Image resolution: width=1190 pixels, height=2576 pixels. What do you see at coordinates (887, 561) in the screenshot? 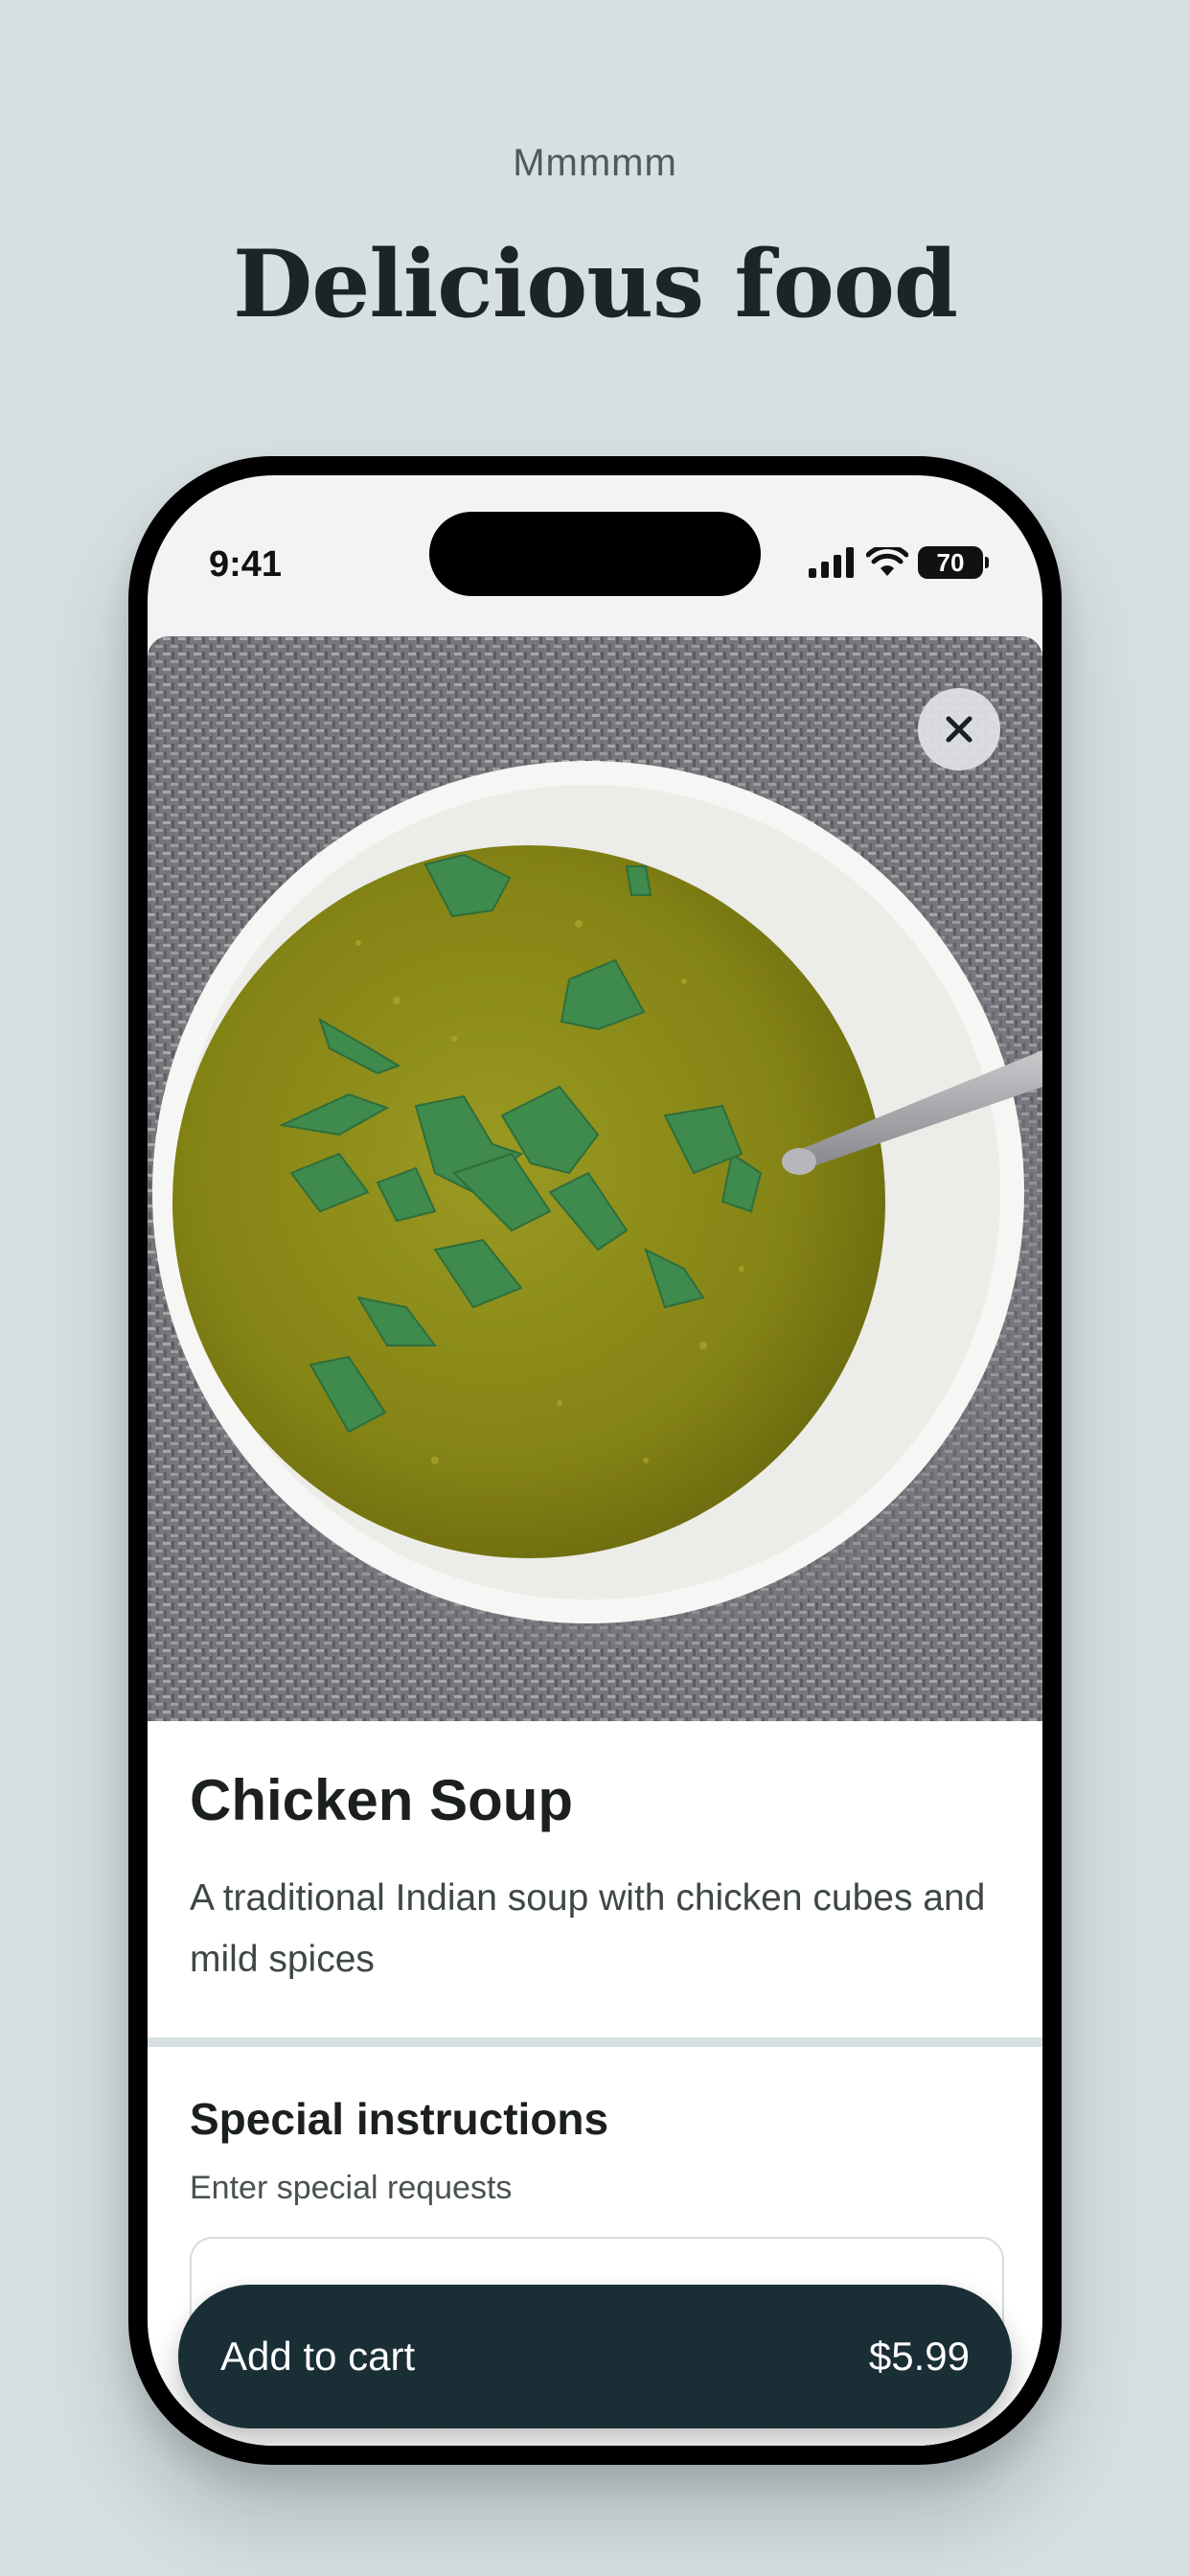
I see `wifi-icon` at bounding box center [887, 561].